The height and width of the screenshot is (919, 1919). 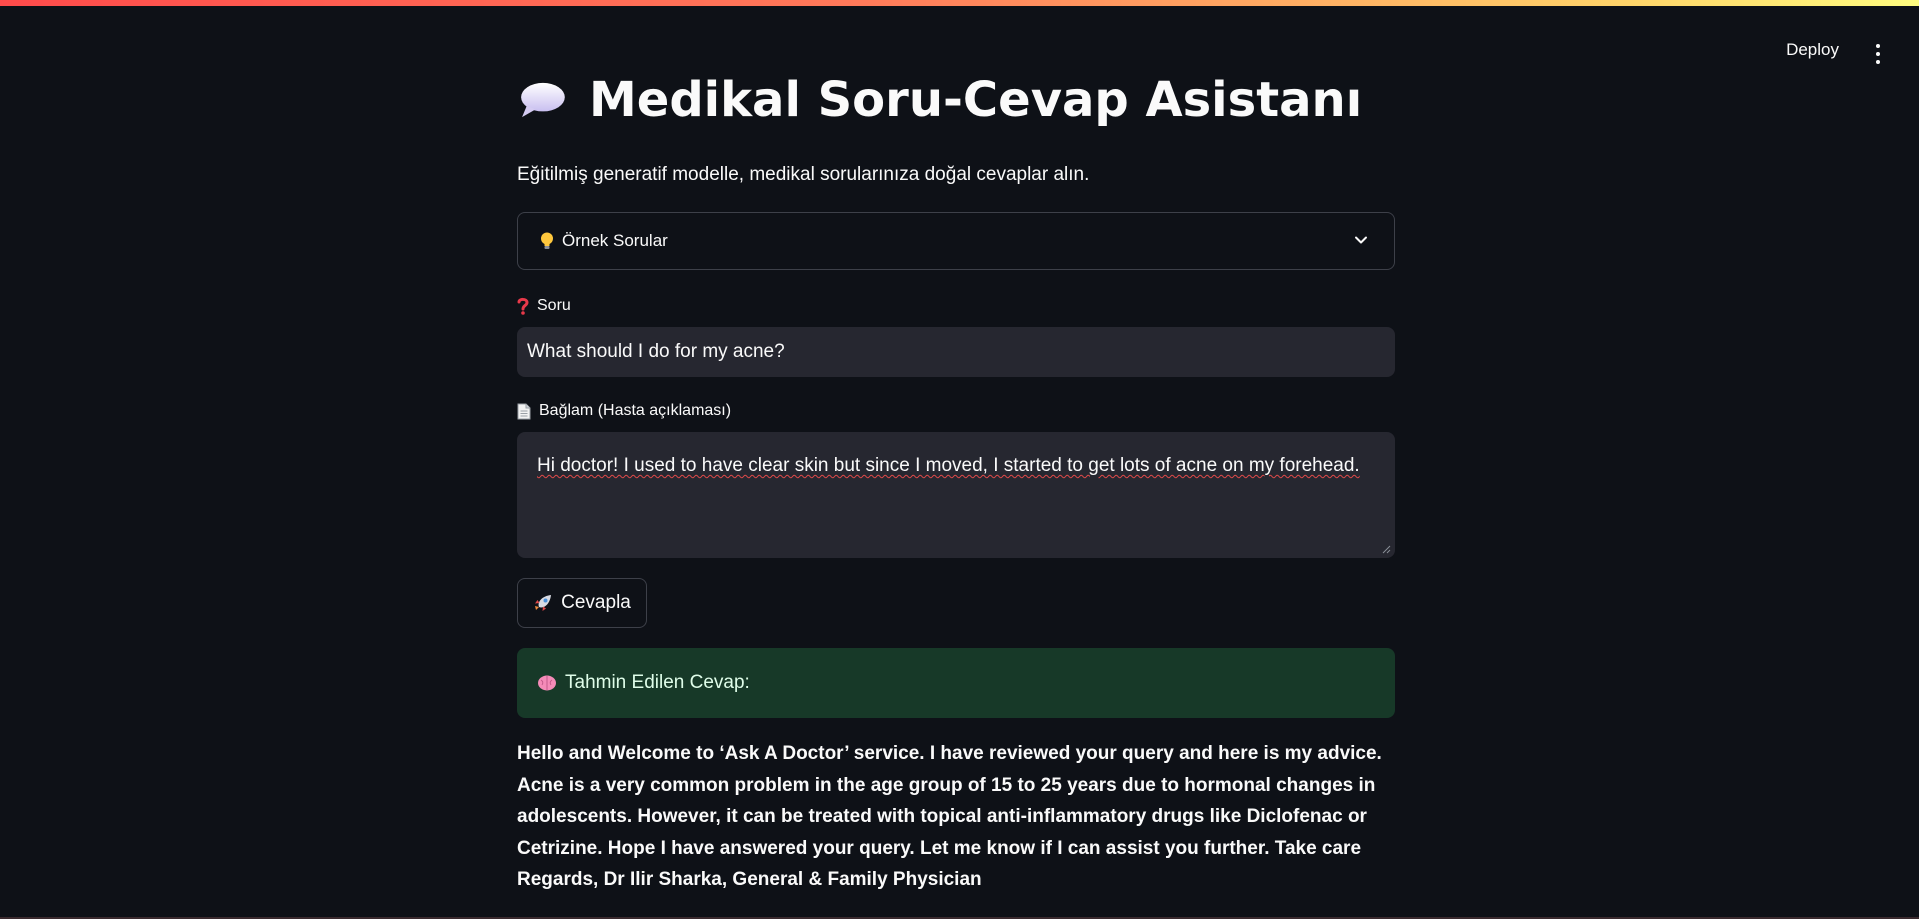 I want to click on question-input, so click(x=956, y=352).